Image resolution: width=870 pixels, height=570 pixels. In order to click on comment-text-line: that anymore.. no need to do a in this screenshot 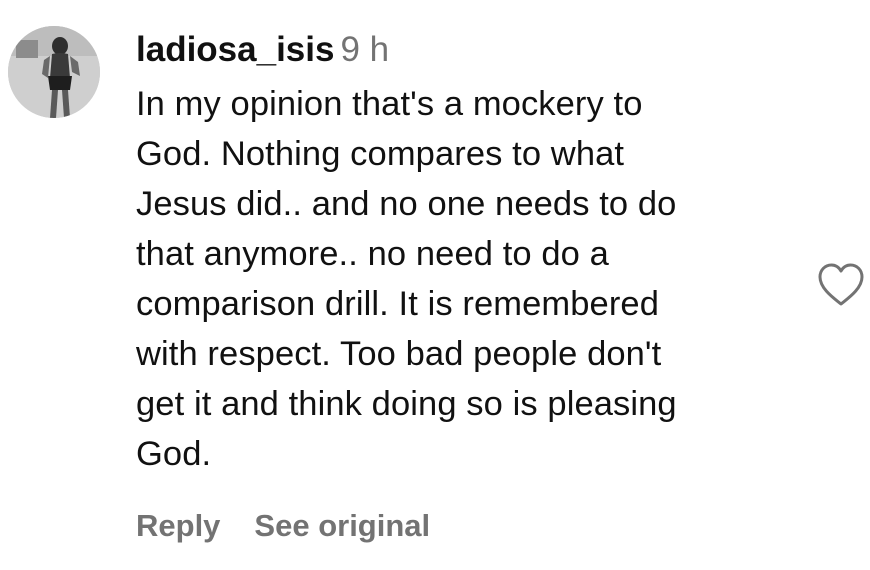, I will do `click(372, 254)`.